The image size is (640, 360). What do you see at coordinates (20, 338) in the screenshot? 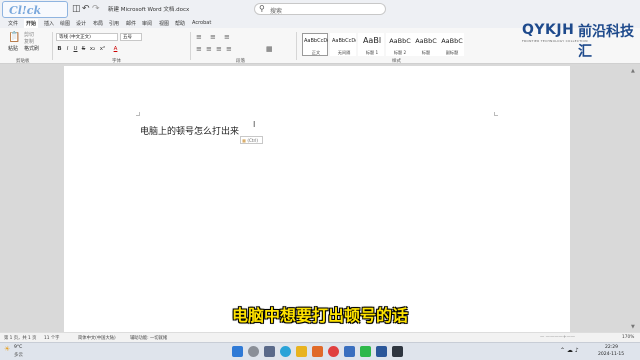
I see `page-count: 第 1 页，共 1 页` at bounding box center [20, 338].